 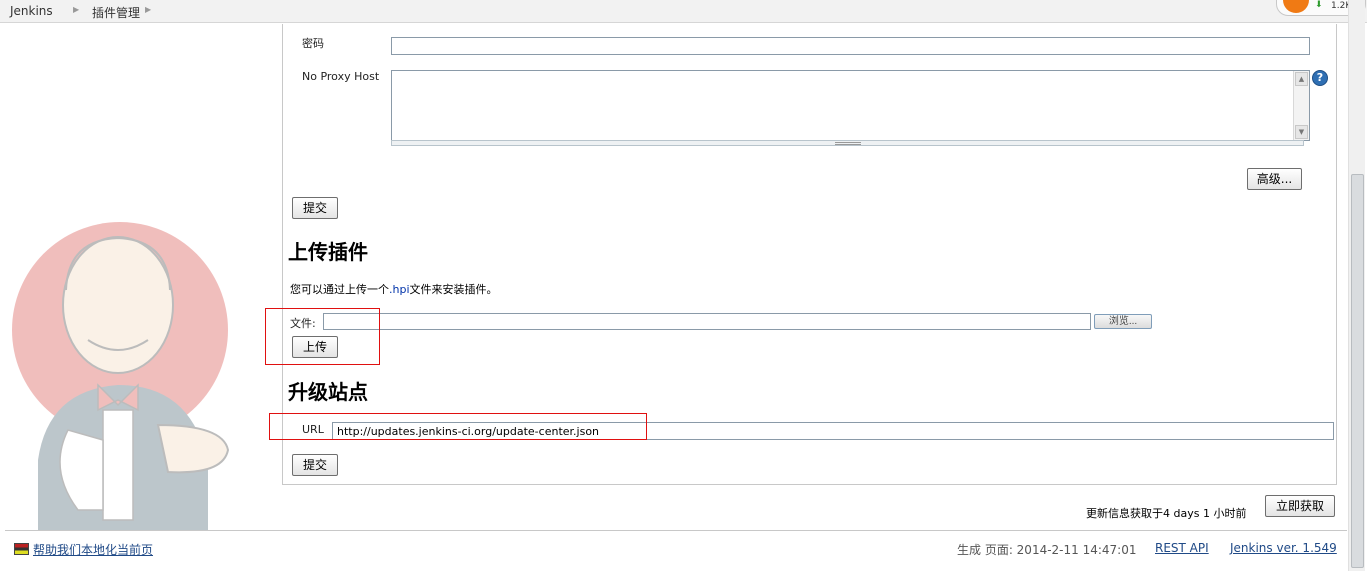 I want to click on upload-description-suffix: 文件来安装插件。, so click(x=453, y=289).